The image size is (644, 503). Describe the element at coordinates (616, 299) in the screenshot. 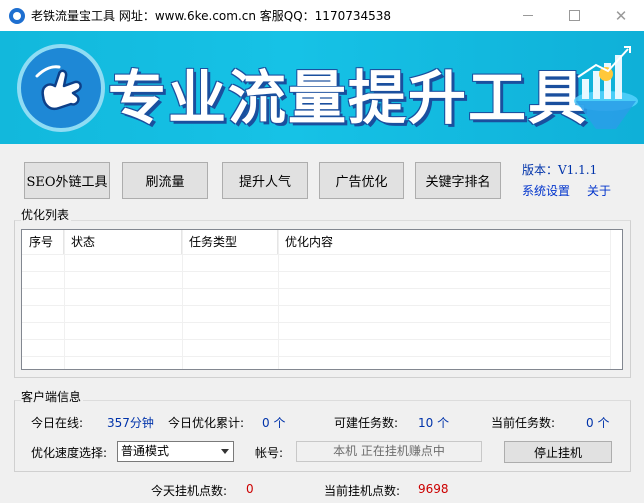

I see `table-scrollbar` at that location.